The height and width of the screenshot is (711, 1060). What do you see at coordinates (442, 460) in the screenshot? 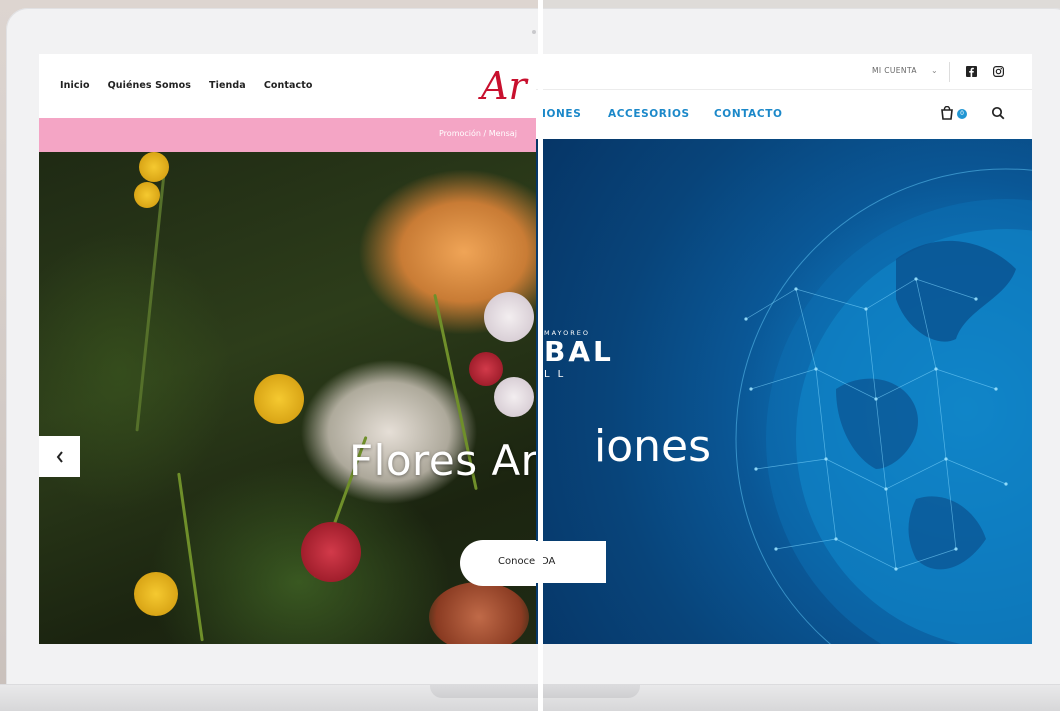
I see `flower-hero-title: Flores Ar` at bounding box center [442, 460].